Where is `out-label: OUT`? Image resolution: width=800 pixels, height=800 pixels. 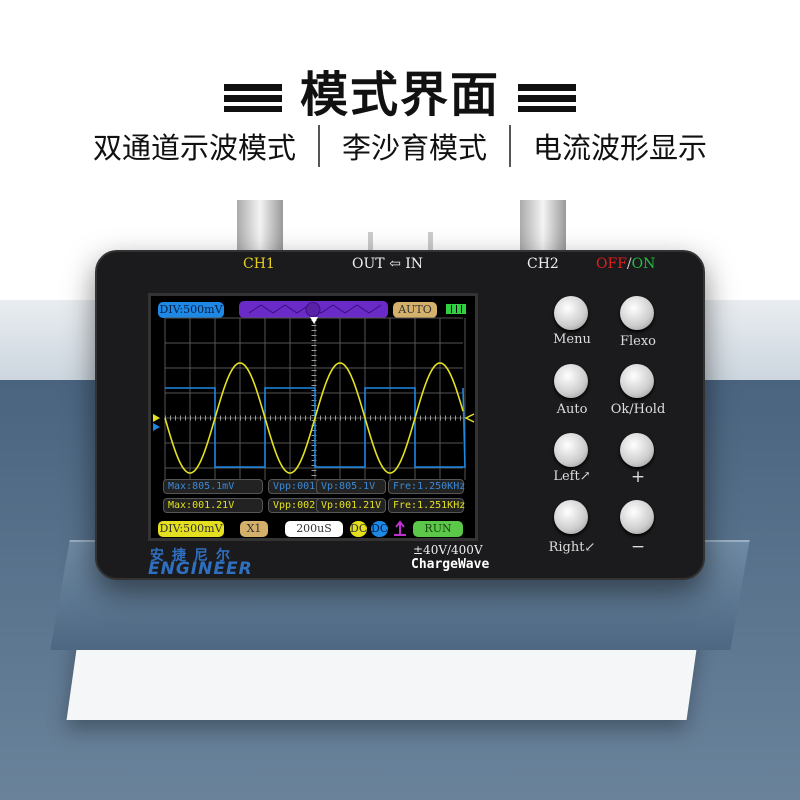
out-label: OUT is located at coordinates (368, 264).